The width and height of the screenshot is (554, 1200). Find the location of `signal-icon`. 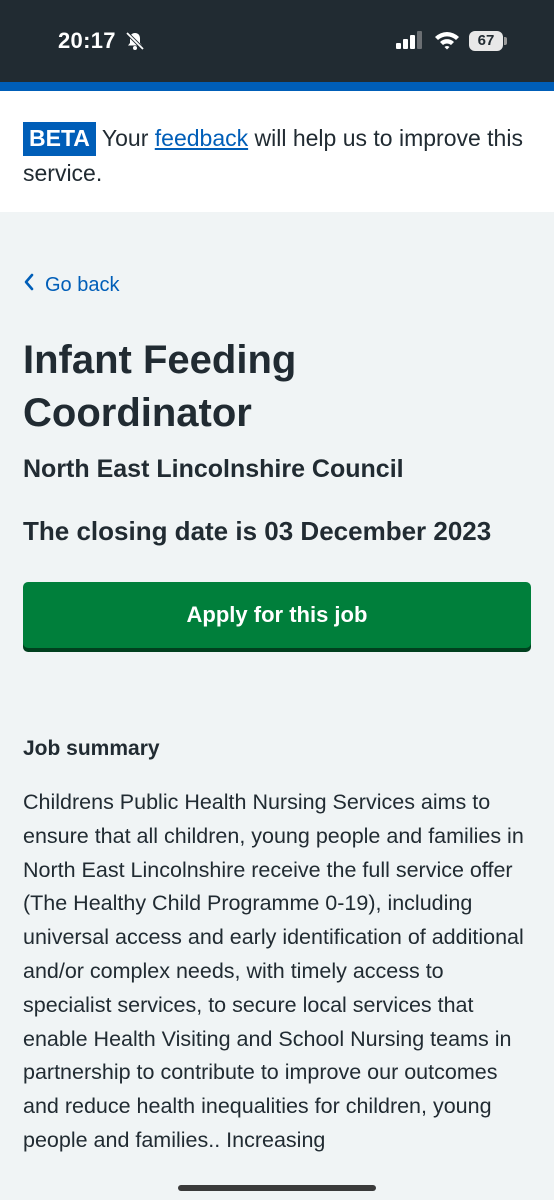

signal-icon is located at coordinates (410, 42).